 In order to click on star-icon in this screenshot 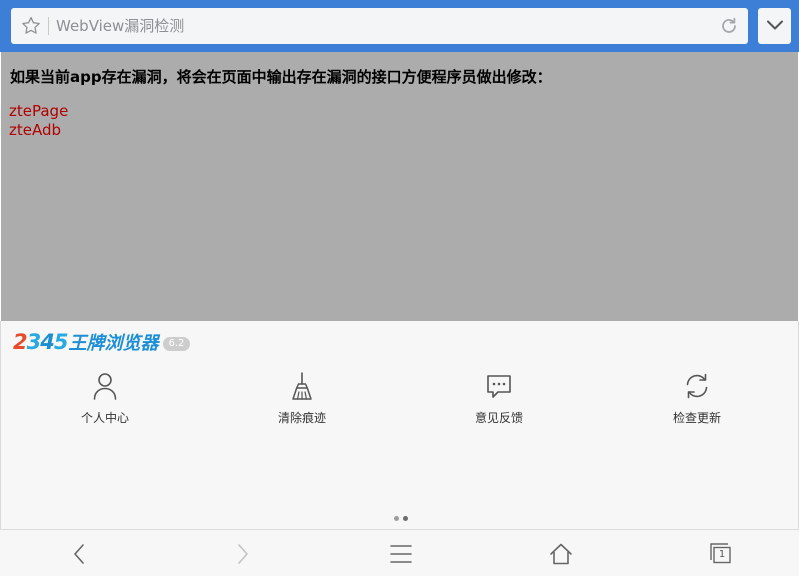, I will do `click(31, 26)`.